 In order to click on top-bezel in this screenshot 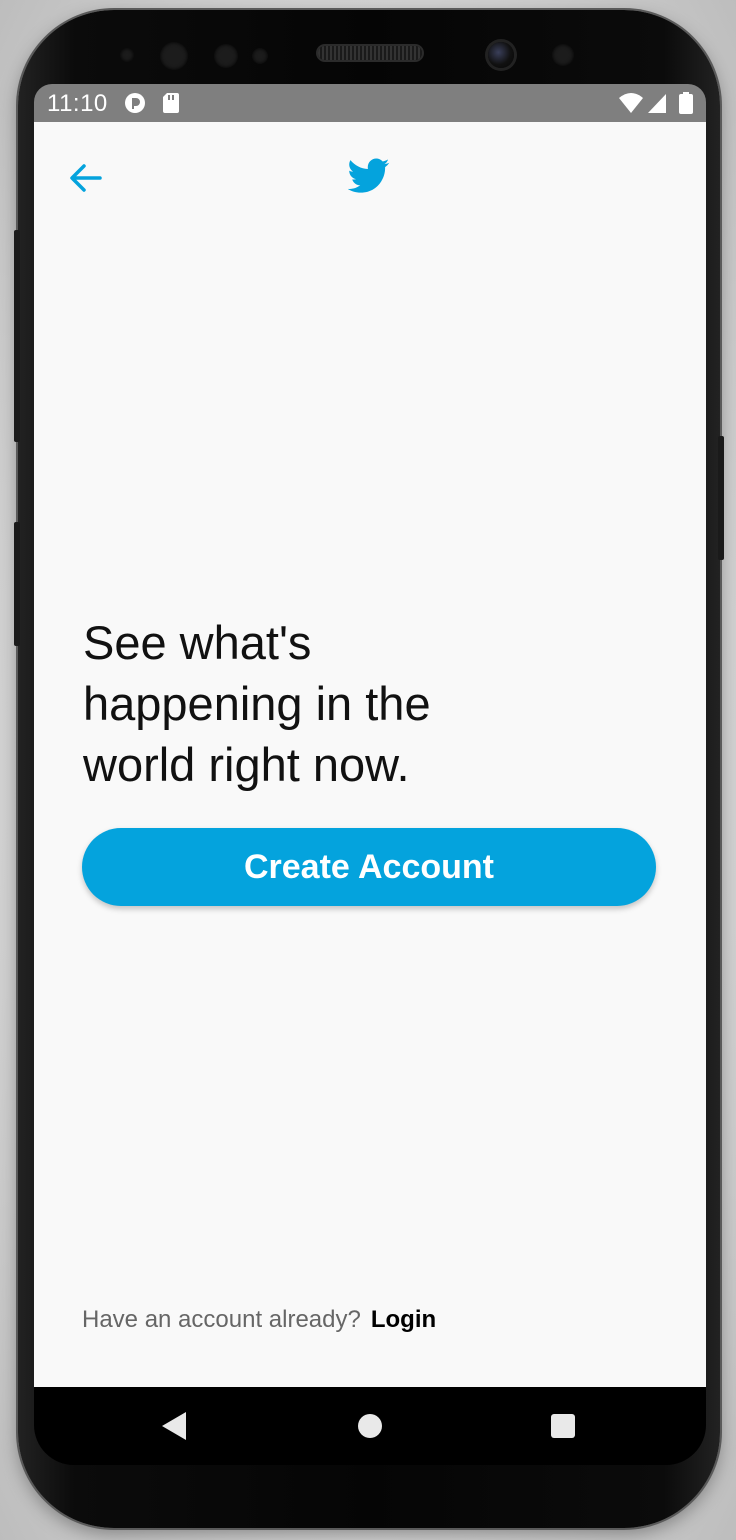, I will do `click(370, 54)`.